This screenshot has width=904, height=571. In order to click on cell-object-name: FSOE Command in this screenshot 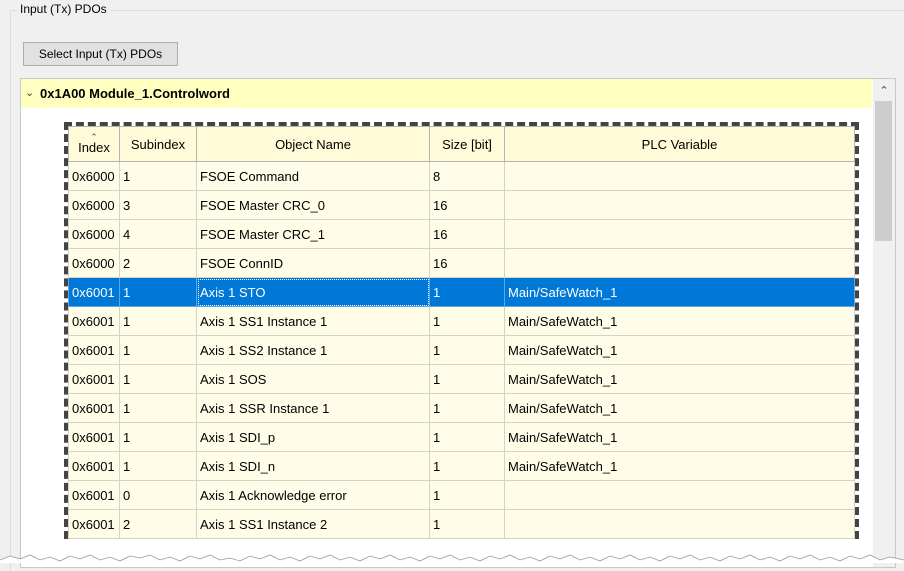, I will do `click(313, 176)`.